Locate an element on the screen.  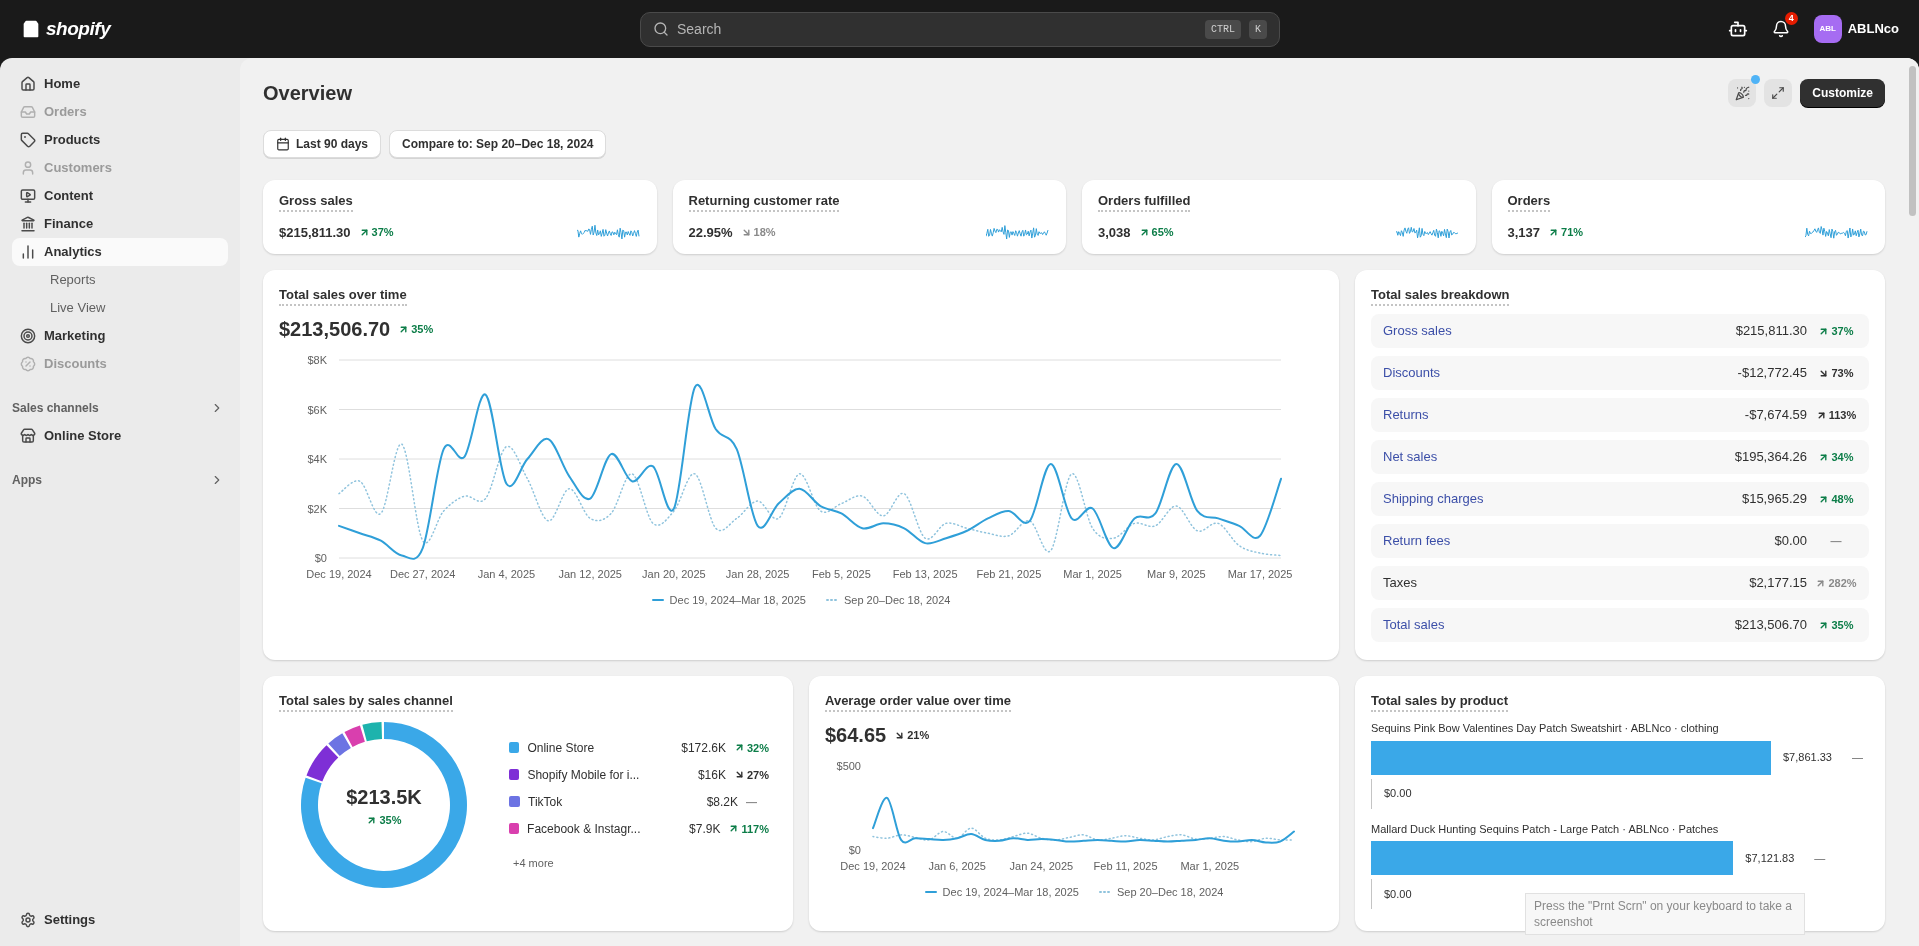
monitor-icon is located at coordinates (28, 196).